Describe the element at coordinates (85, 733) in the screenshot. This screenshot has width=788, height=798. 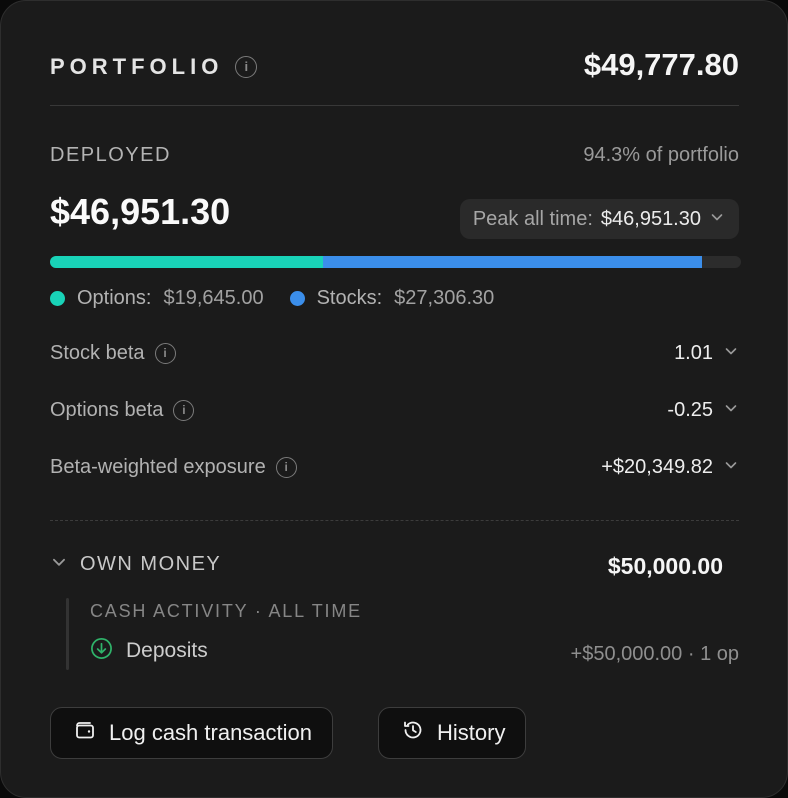
I see `wallet-icon` at that location.